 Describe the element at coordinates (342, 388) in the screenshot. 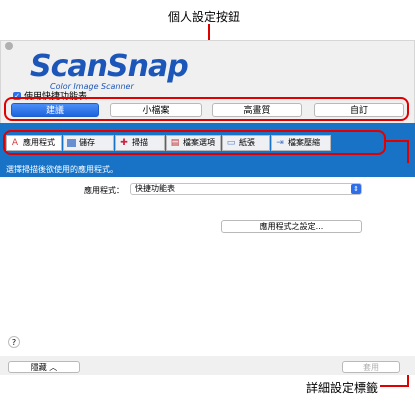

I see `callout-detail-tabs: 詳細設定標籤` at that location.